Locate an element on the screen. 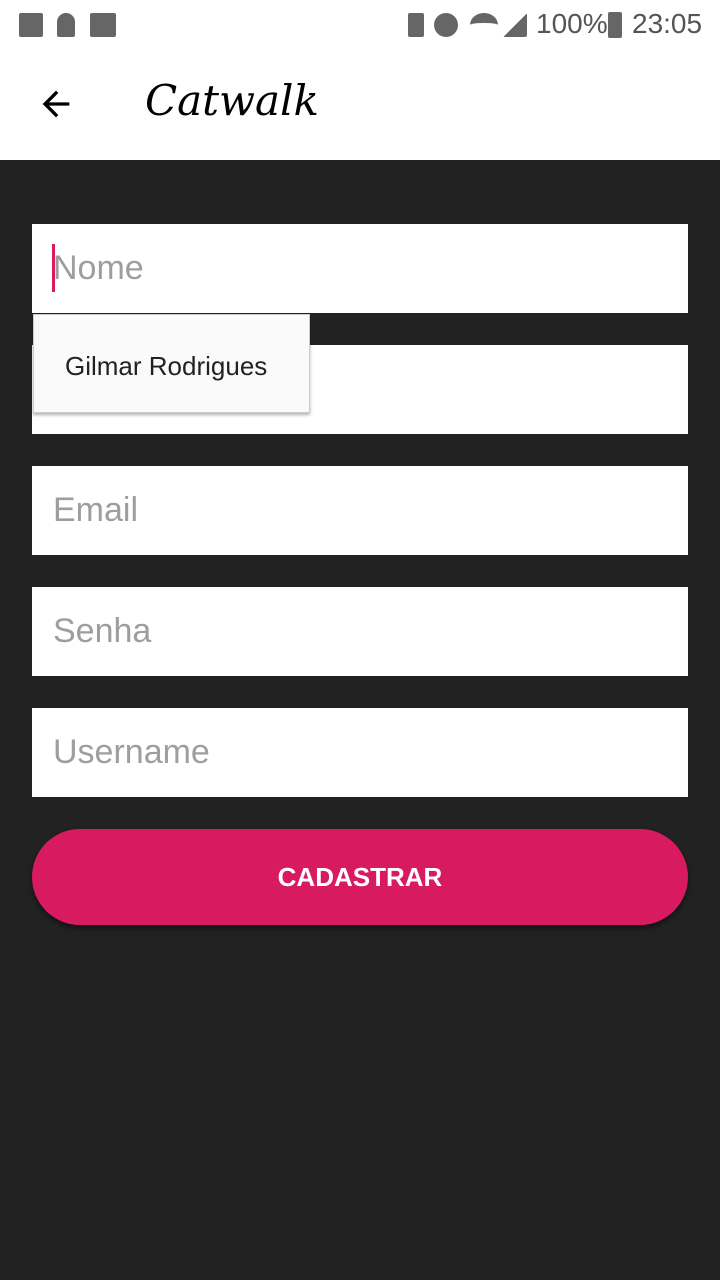  alarm-icon is located at coordinates (446, 25).